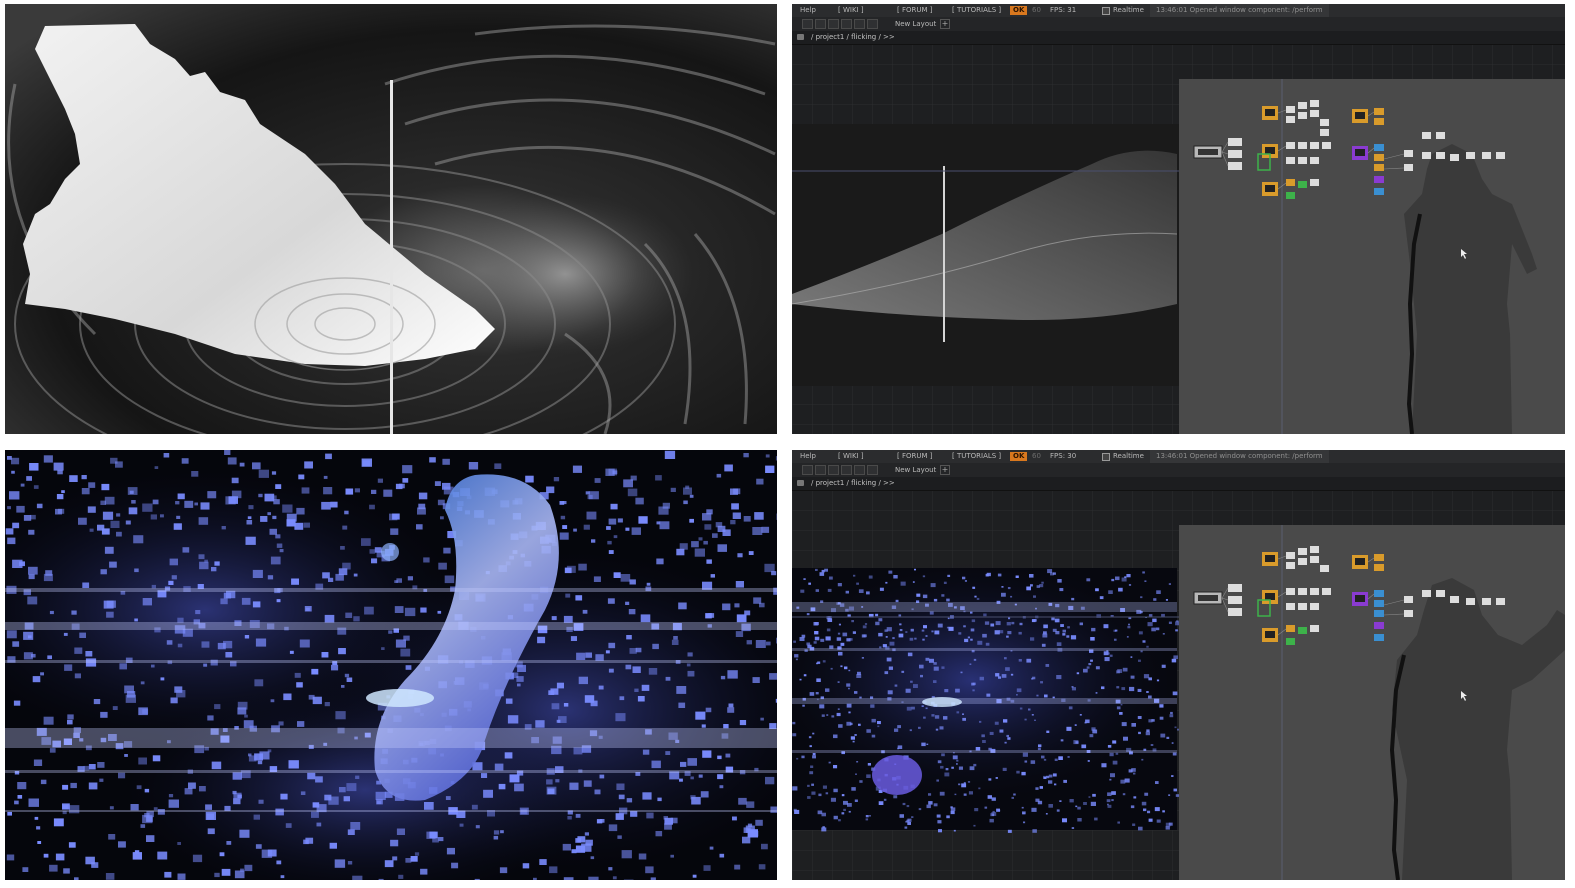  Describe the element at coordinates (1178, 470) in the screenshot. I see `layout-bar: New Layout +` at that location.